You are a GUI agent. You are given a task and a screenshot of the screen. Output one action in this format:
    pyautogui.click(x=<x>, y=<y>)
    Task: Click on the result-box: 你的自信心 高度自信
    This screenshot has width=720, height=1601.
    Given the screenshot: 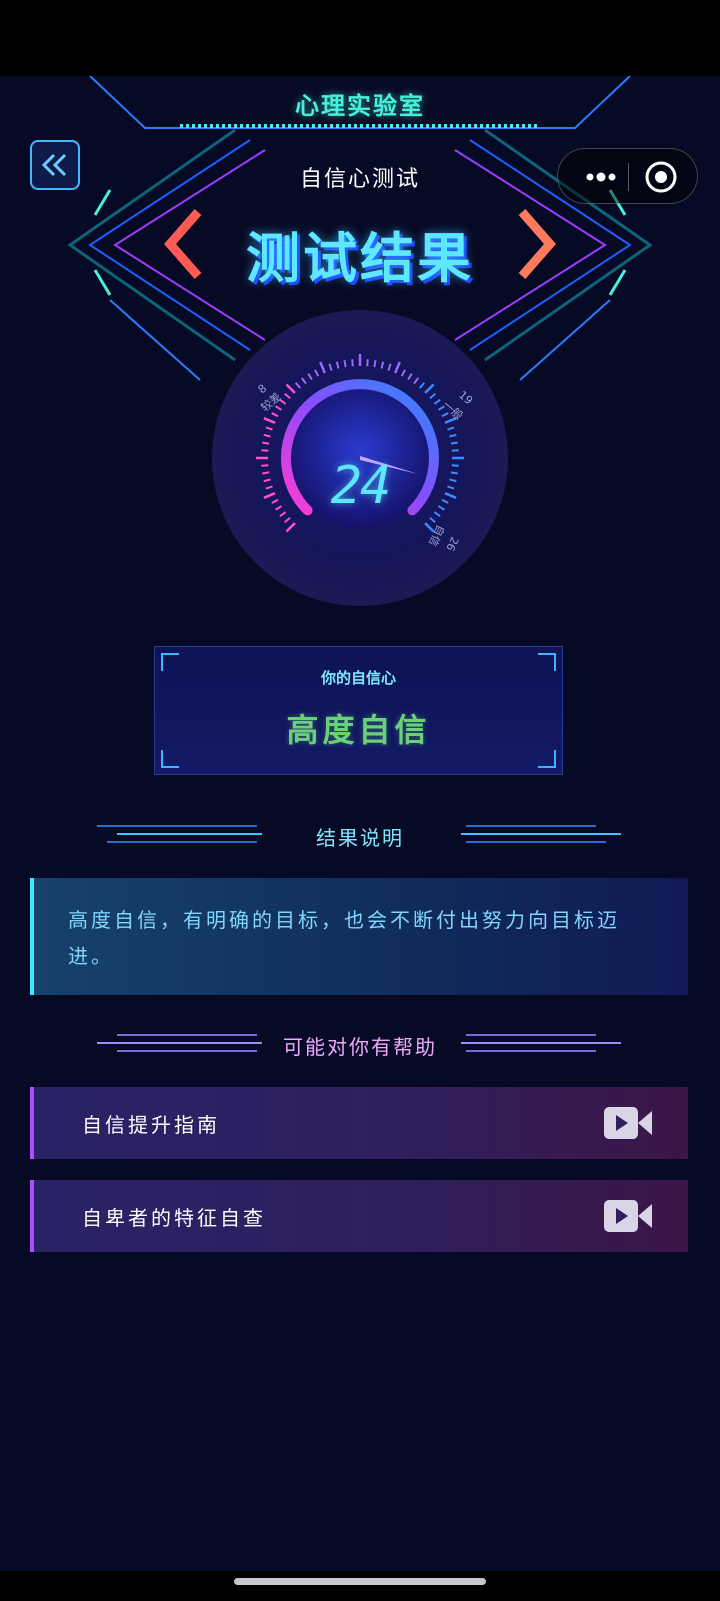 What is the action you would take?
    pyautogui.click(x=358, y=710)
    